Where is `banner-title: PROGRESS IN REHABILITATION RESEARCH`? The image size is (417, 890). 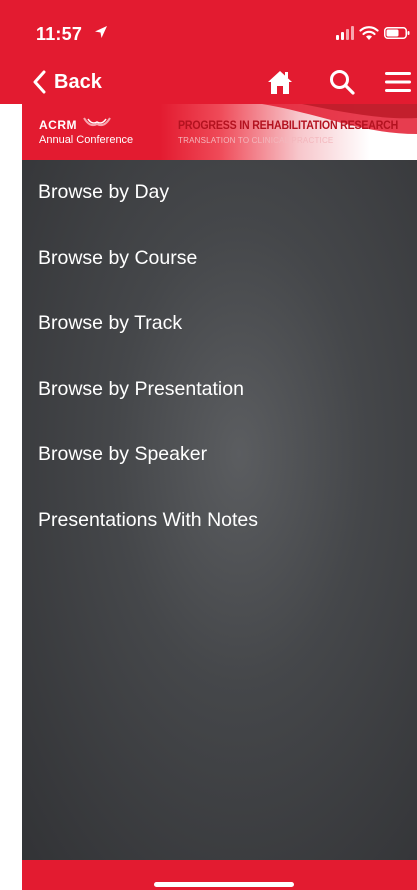 banner-title: PROGRESS IN REHABILITATION RESEARCH is located at coordinates (288, 126).